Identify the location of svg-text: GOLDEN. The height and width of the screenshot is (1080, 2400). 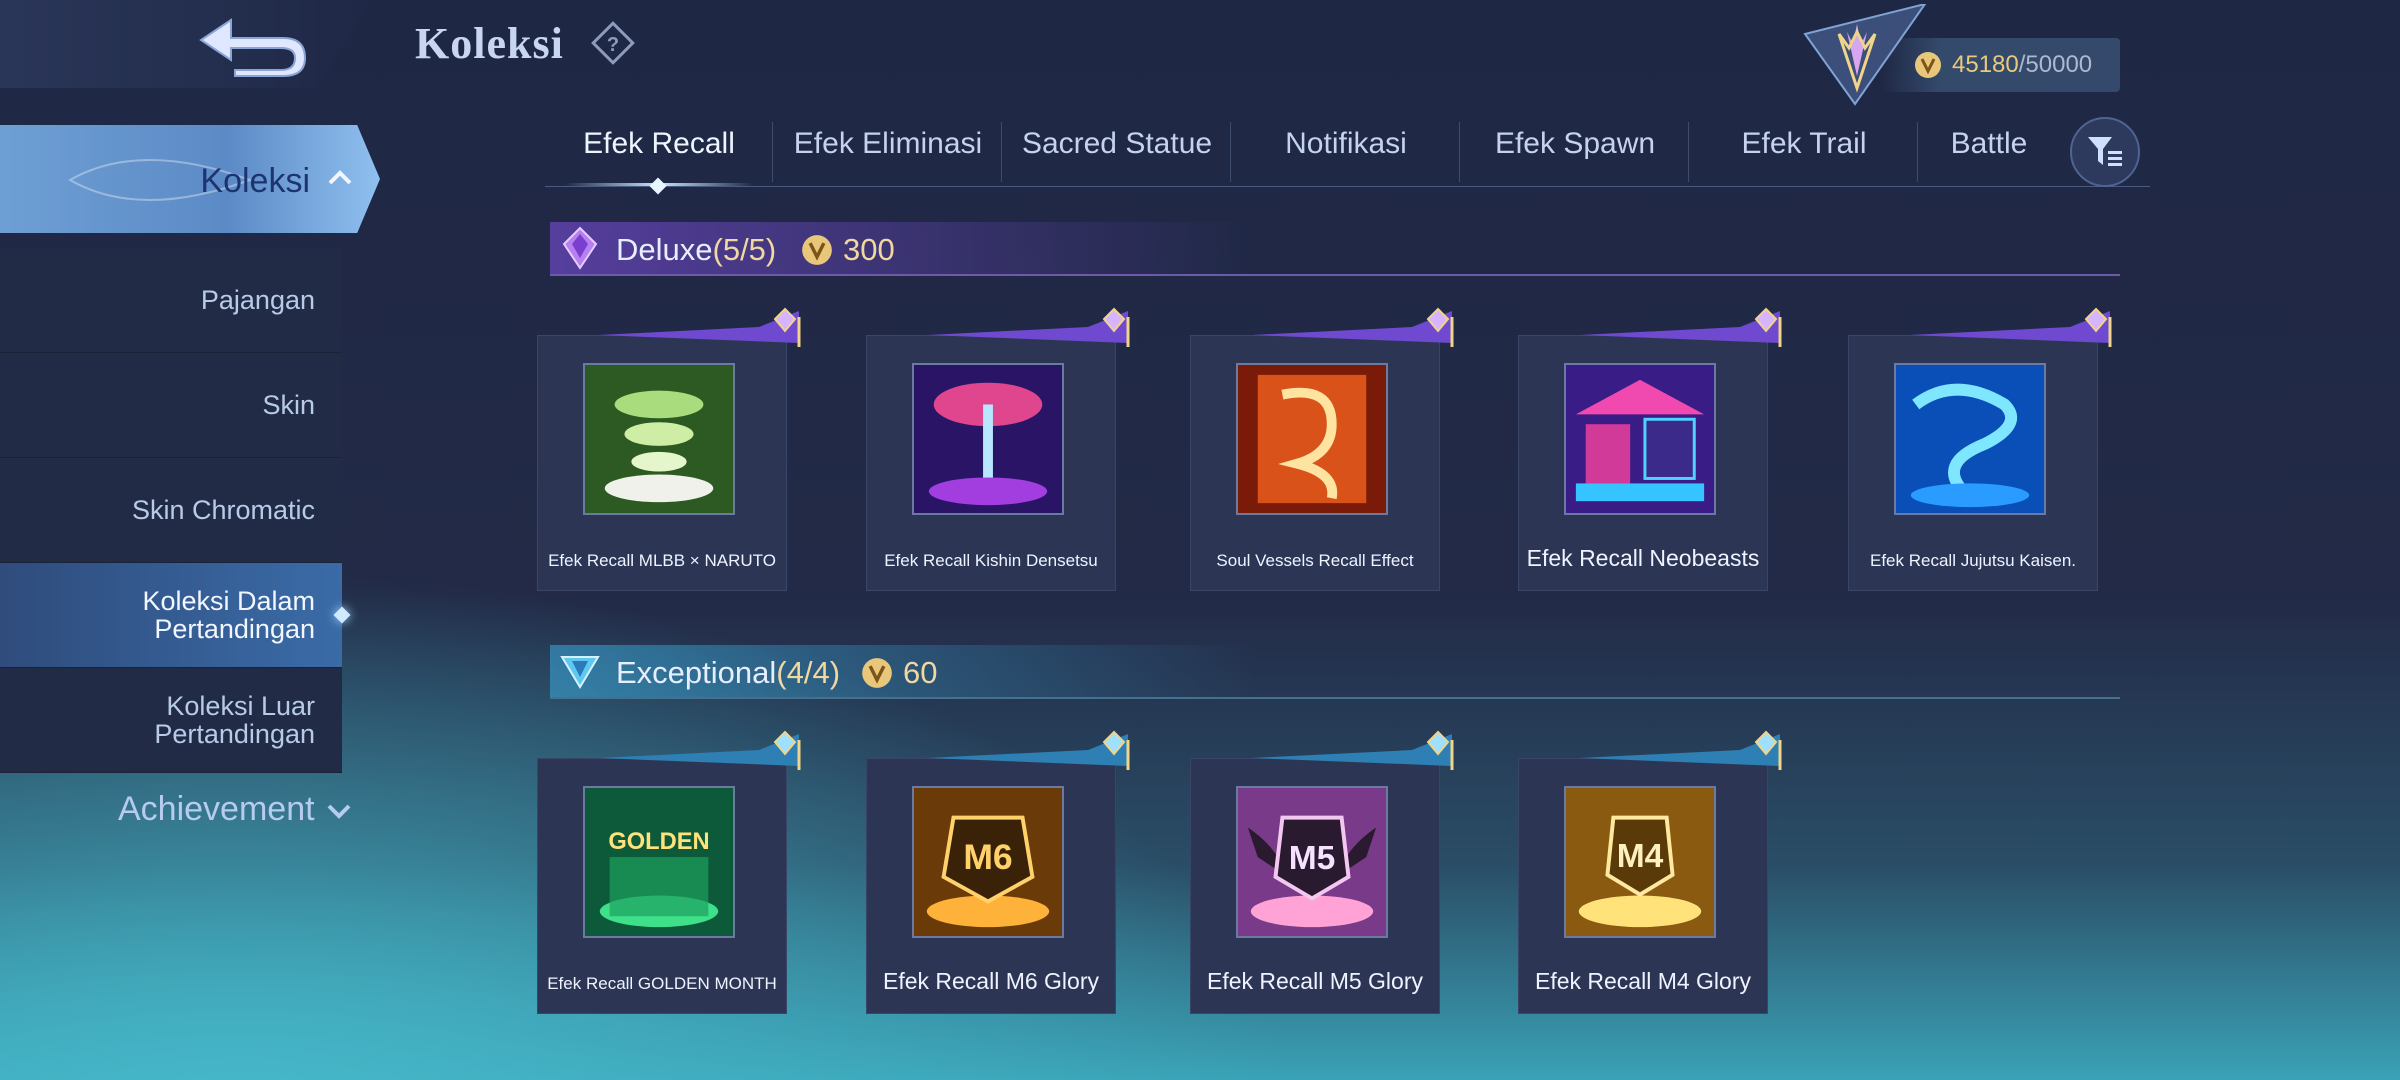
(658, 842).